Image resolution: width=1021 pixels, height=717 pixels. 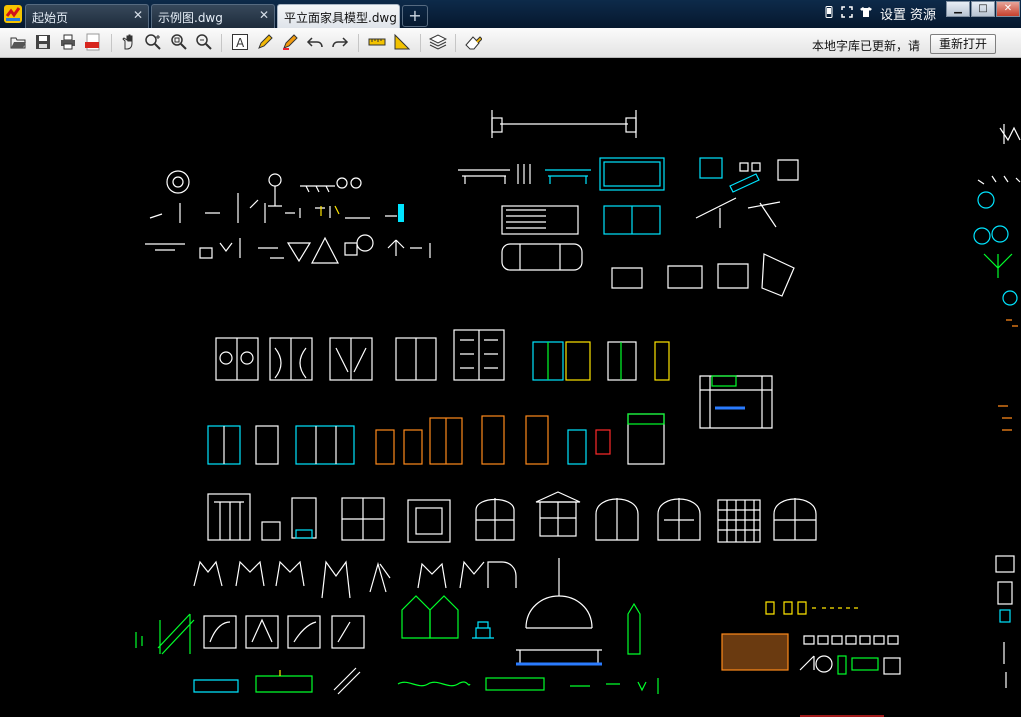 What do you see at coordinates (923, 13) in the screenshot?
I see `resources-link: 资源` at bounding box center [923, 13].